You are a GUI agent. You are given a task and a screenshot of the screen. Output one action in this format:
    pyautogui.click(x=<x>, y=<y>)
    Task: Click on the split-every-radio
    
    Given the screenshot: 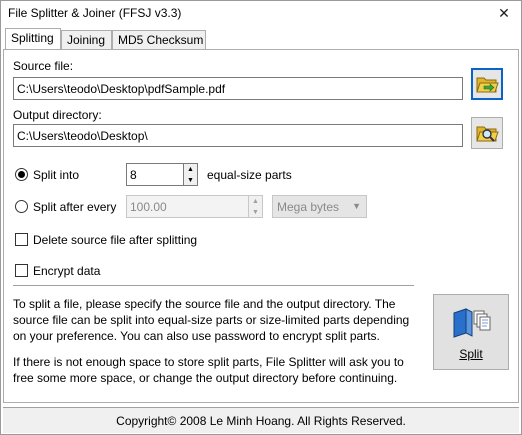 What is the action you would take?
    pyautogui.click(x=21, y=206)
    